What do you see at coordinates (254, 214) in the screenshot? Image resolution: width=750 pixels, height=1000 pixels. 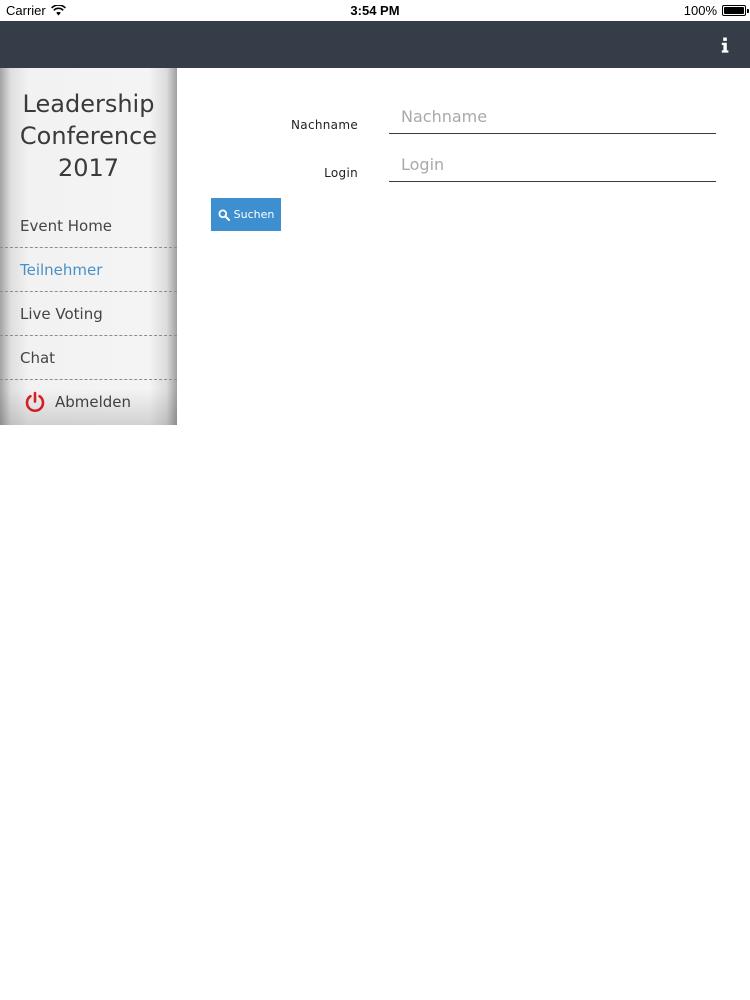 I see `search-button-label: Suchen` at bounding box center [254, 214].